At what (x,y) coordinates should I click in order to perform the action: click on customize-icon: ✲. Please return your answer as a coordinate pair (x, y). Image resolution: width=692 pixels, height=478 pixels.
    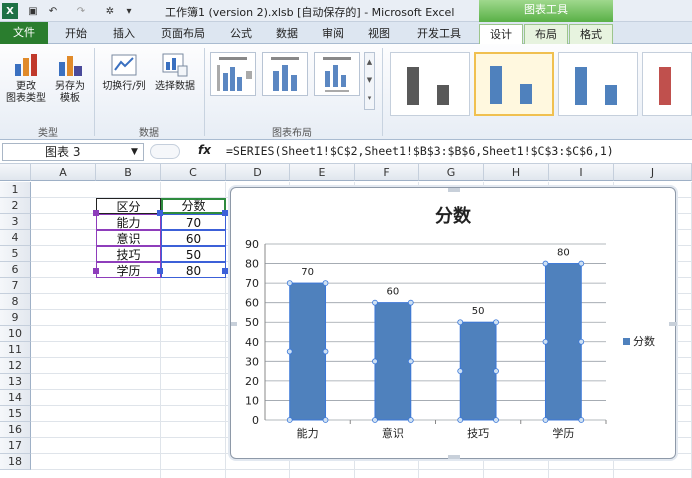
    Looking at the image, I should click on (110, 11).